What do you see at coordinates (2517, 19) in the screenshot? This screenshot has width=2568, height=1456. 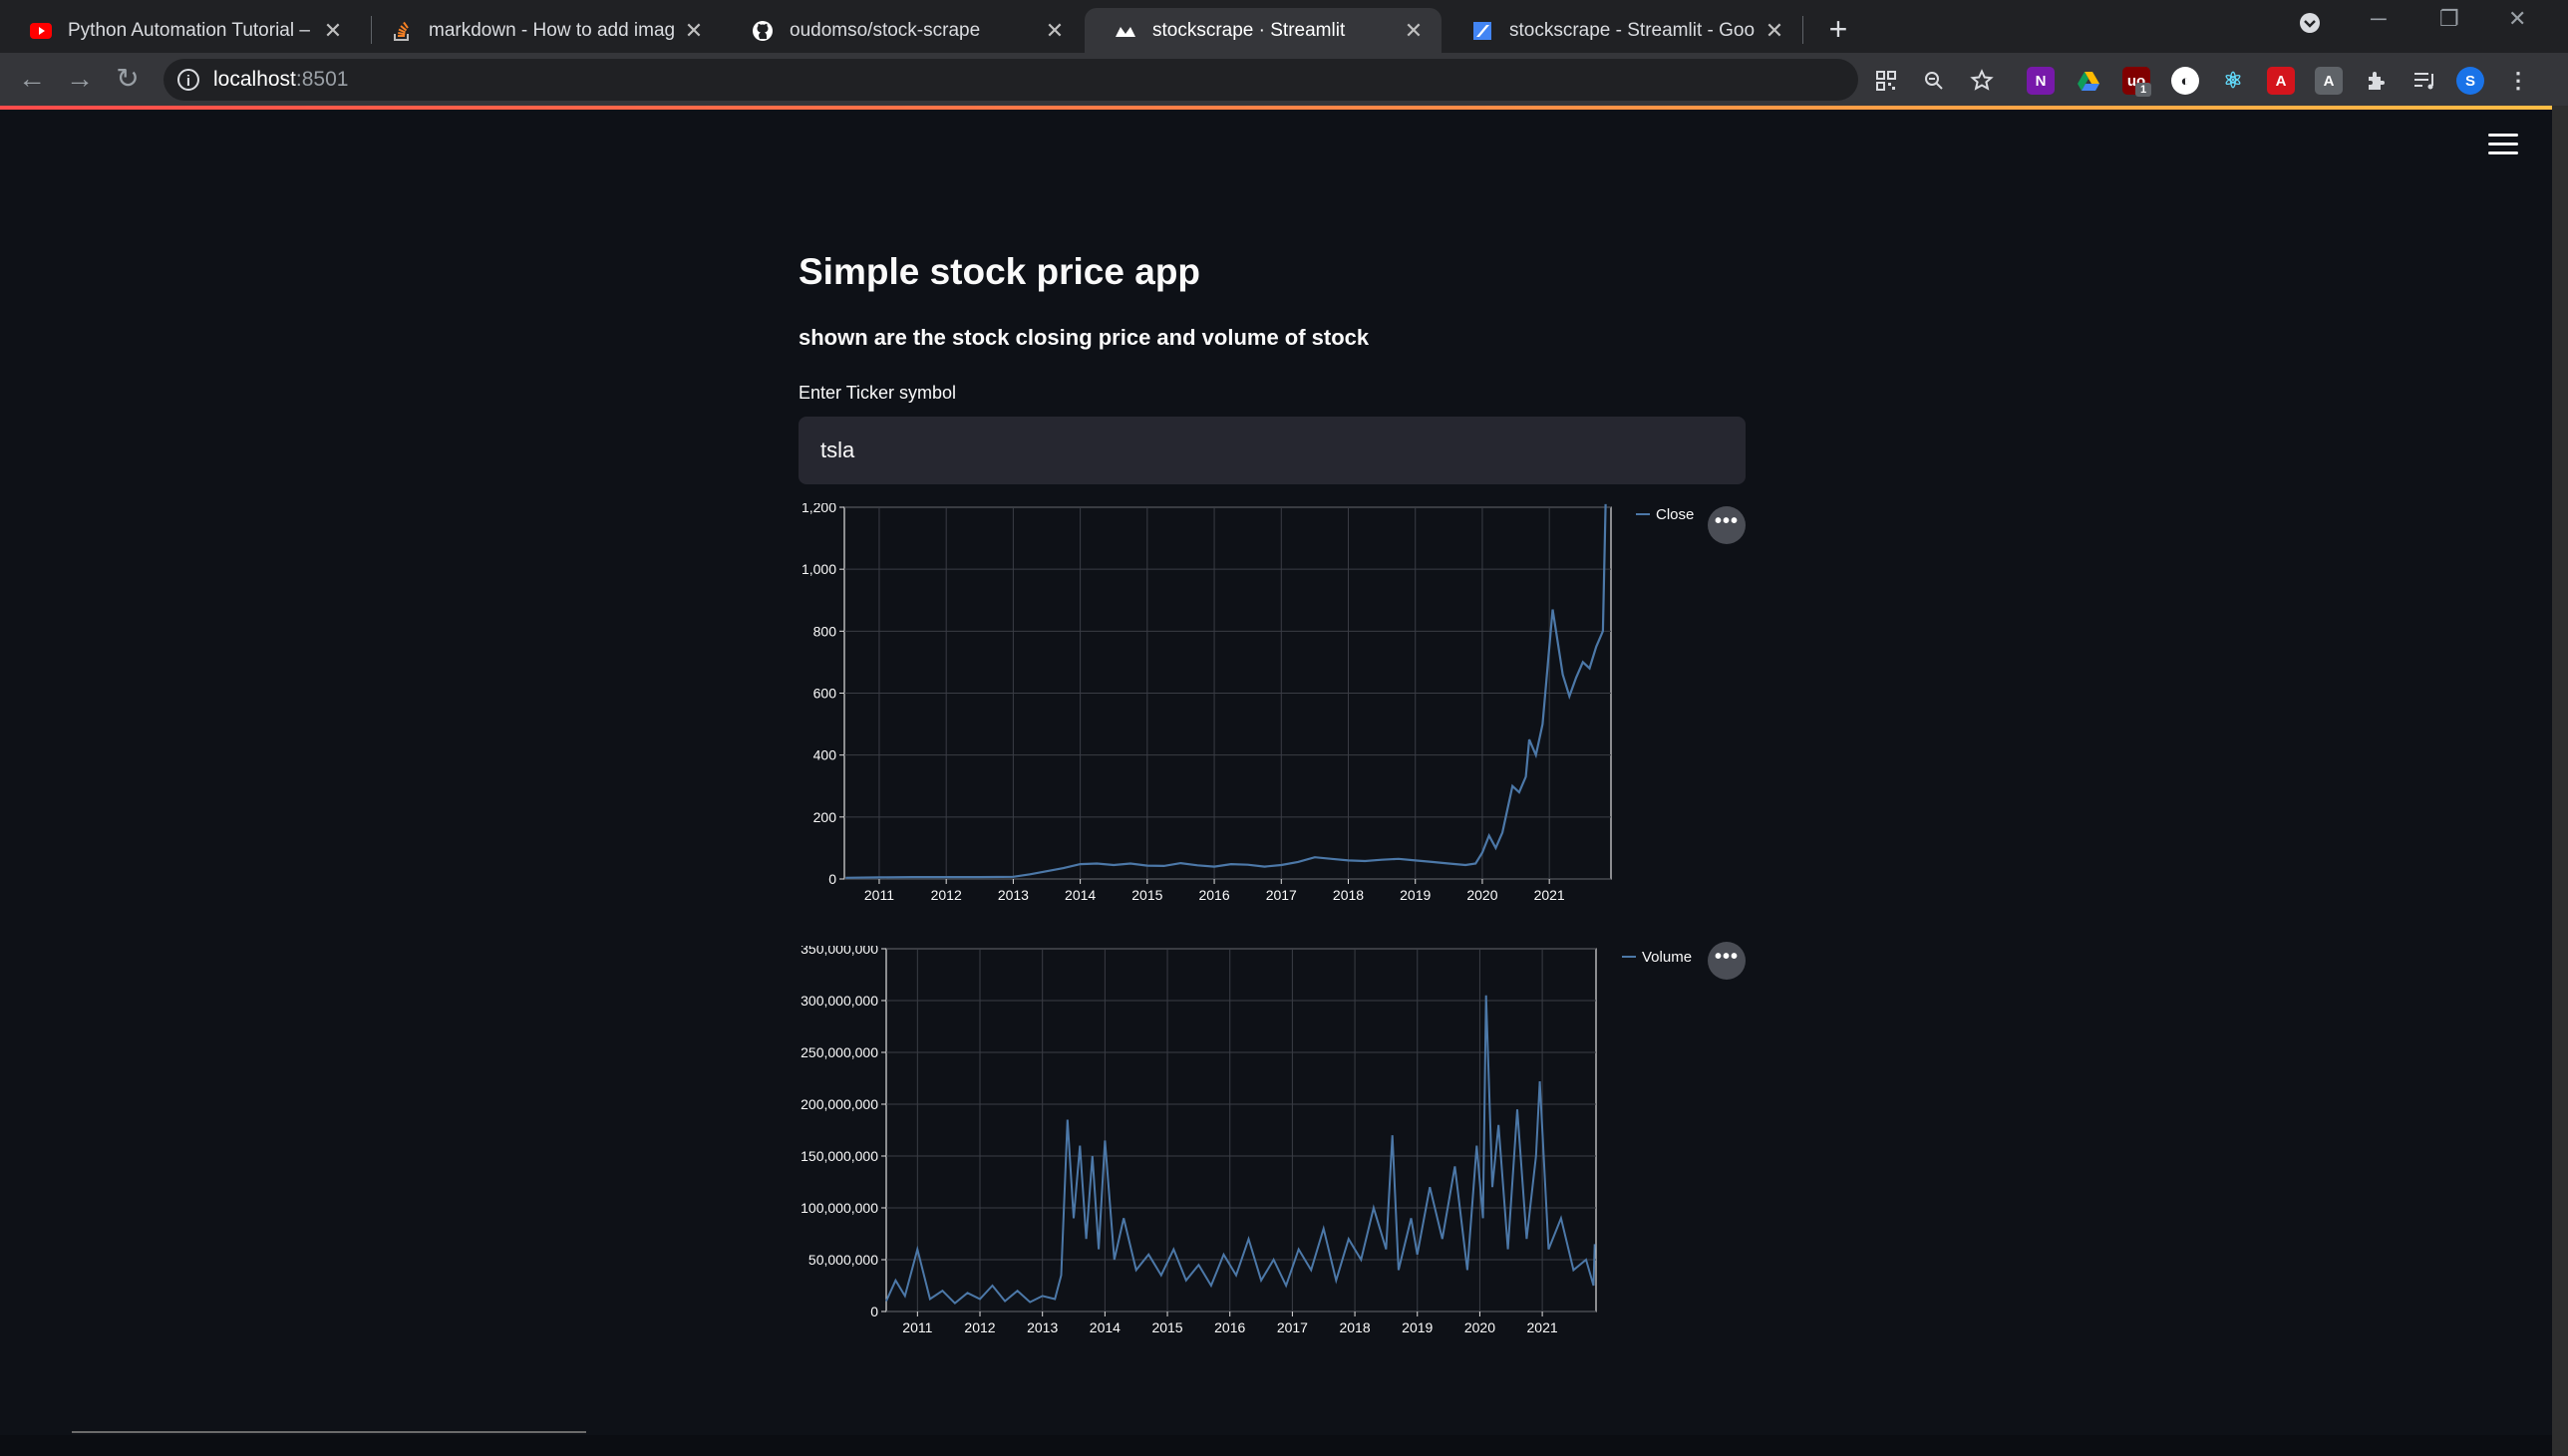 I see `close-window-icon: ✕` at bounding box center [2517, 19].